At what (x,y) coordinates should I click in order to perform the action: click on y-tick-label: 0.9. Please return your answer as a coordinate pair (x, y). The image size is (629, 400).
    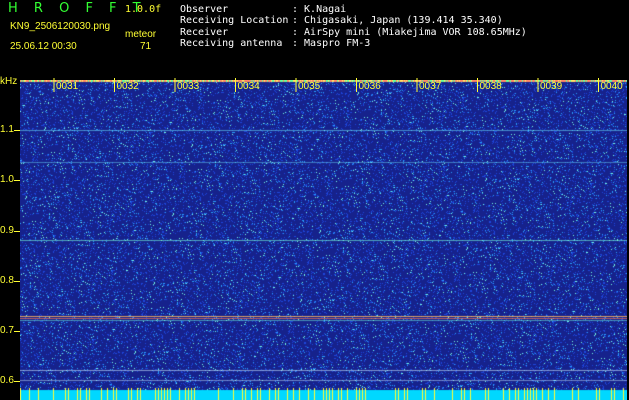
    Looking at the image, I should click on (7, 230).